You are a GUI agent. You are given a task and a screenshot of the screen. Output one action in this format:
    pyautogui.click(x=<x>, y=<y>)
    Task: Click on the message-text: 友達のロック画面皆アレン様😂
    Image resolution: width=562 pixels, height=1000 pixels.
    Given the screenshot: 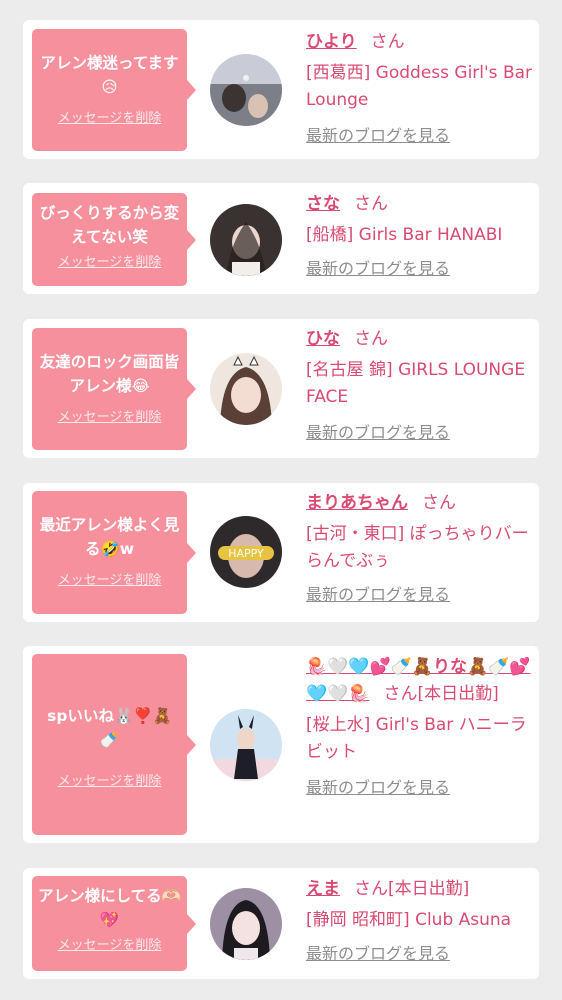 What is the action you would take?
    pyautogui.click(x=109, y=374)
    